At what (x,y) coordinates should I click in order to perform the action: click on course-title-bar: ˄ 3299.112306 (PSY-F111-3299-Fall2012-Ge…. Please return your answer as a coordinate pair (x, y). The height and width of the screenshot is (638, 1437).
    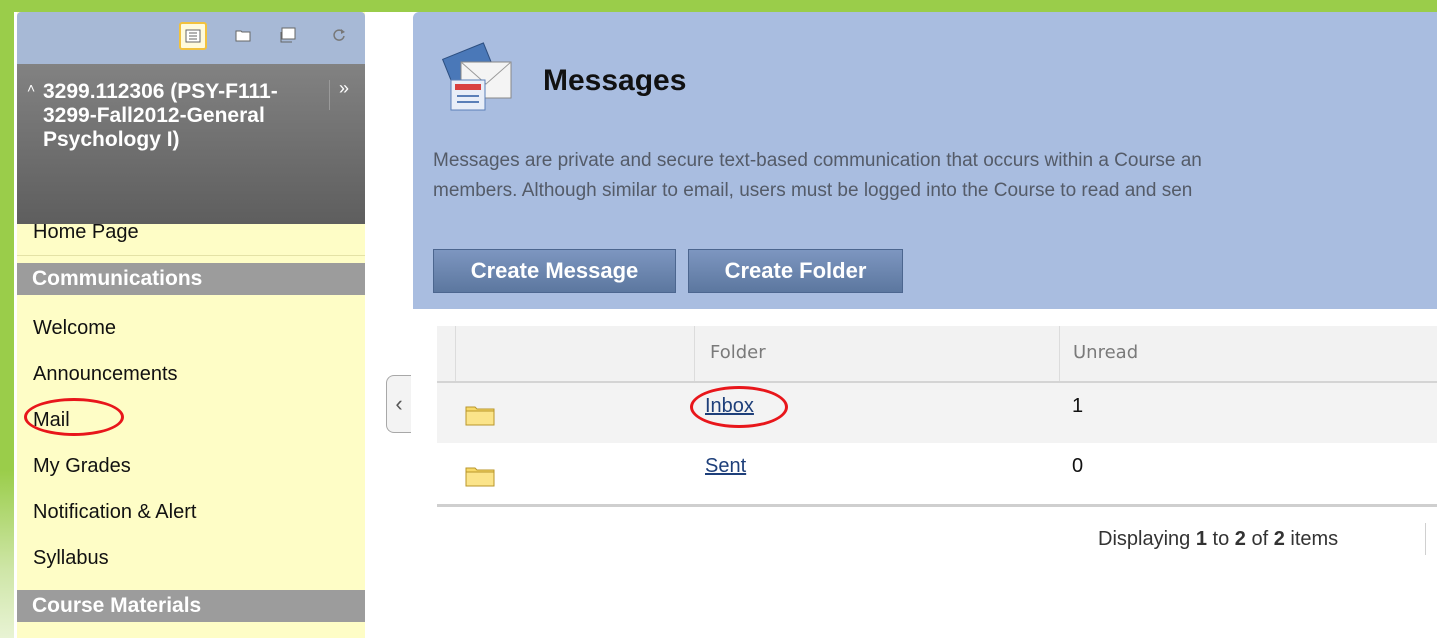
    Looking at the image, I should click on (191, 144).